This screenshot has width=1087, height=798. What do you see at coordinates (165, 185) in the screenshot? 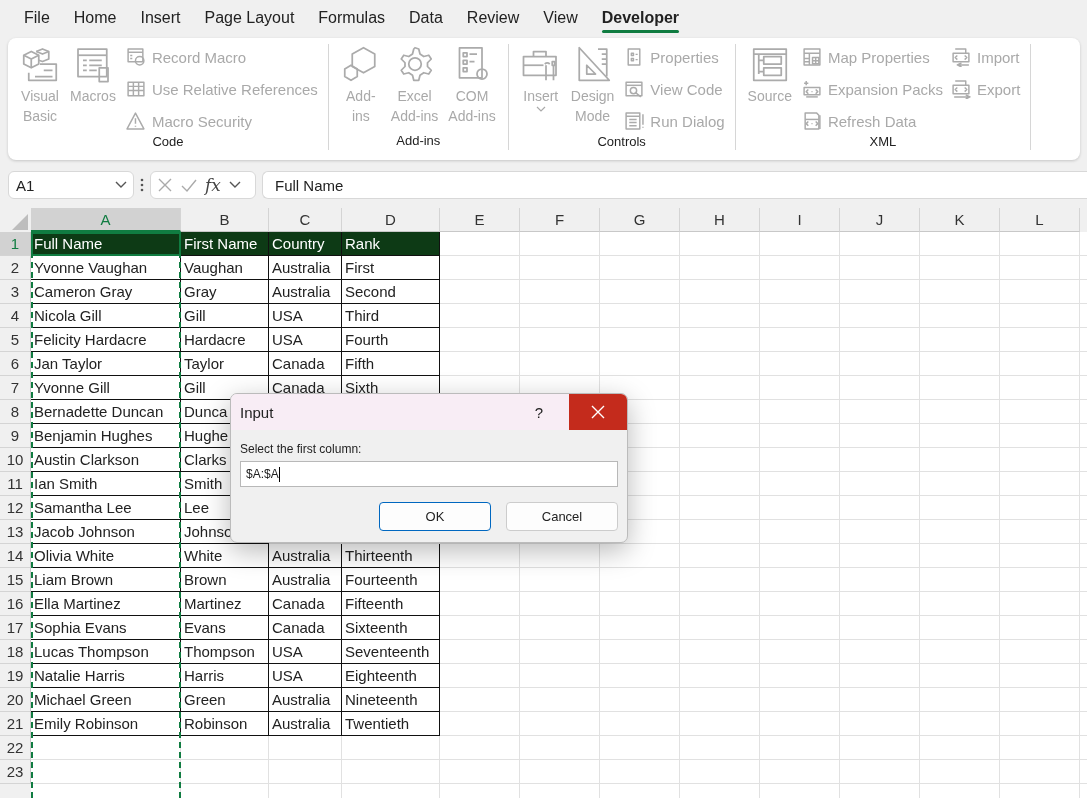
I see `cancel-icon` at bounding box center [165, 185].